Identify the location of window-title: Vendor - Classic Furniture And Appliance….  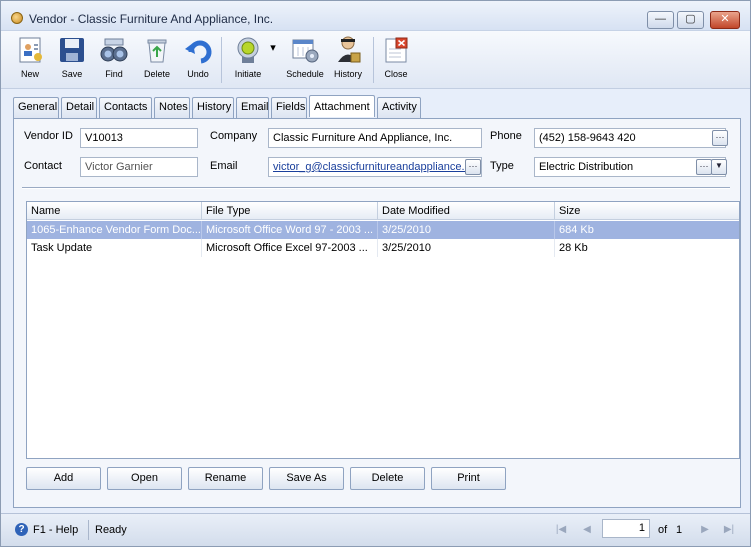
(151, 19).